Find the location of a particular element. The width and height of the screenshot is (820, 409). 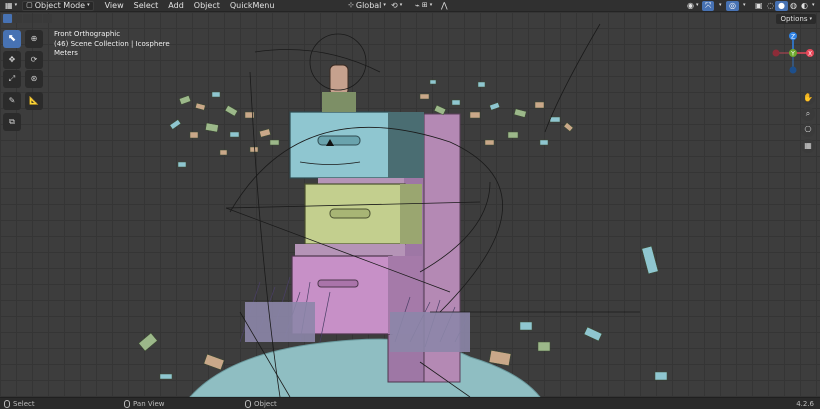

gizmo-icon: ⤧ is located at coordinates (708, 5).